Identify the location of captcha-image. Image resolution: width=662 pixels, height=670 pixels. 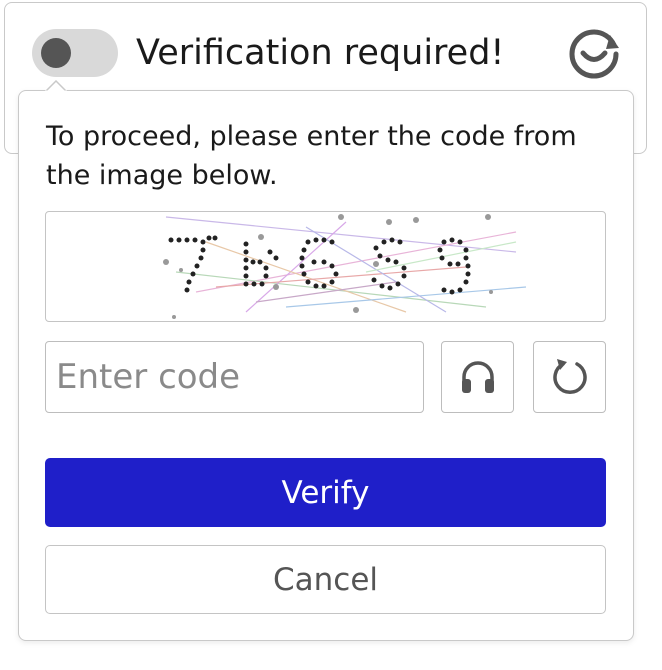
(325, 266).